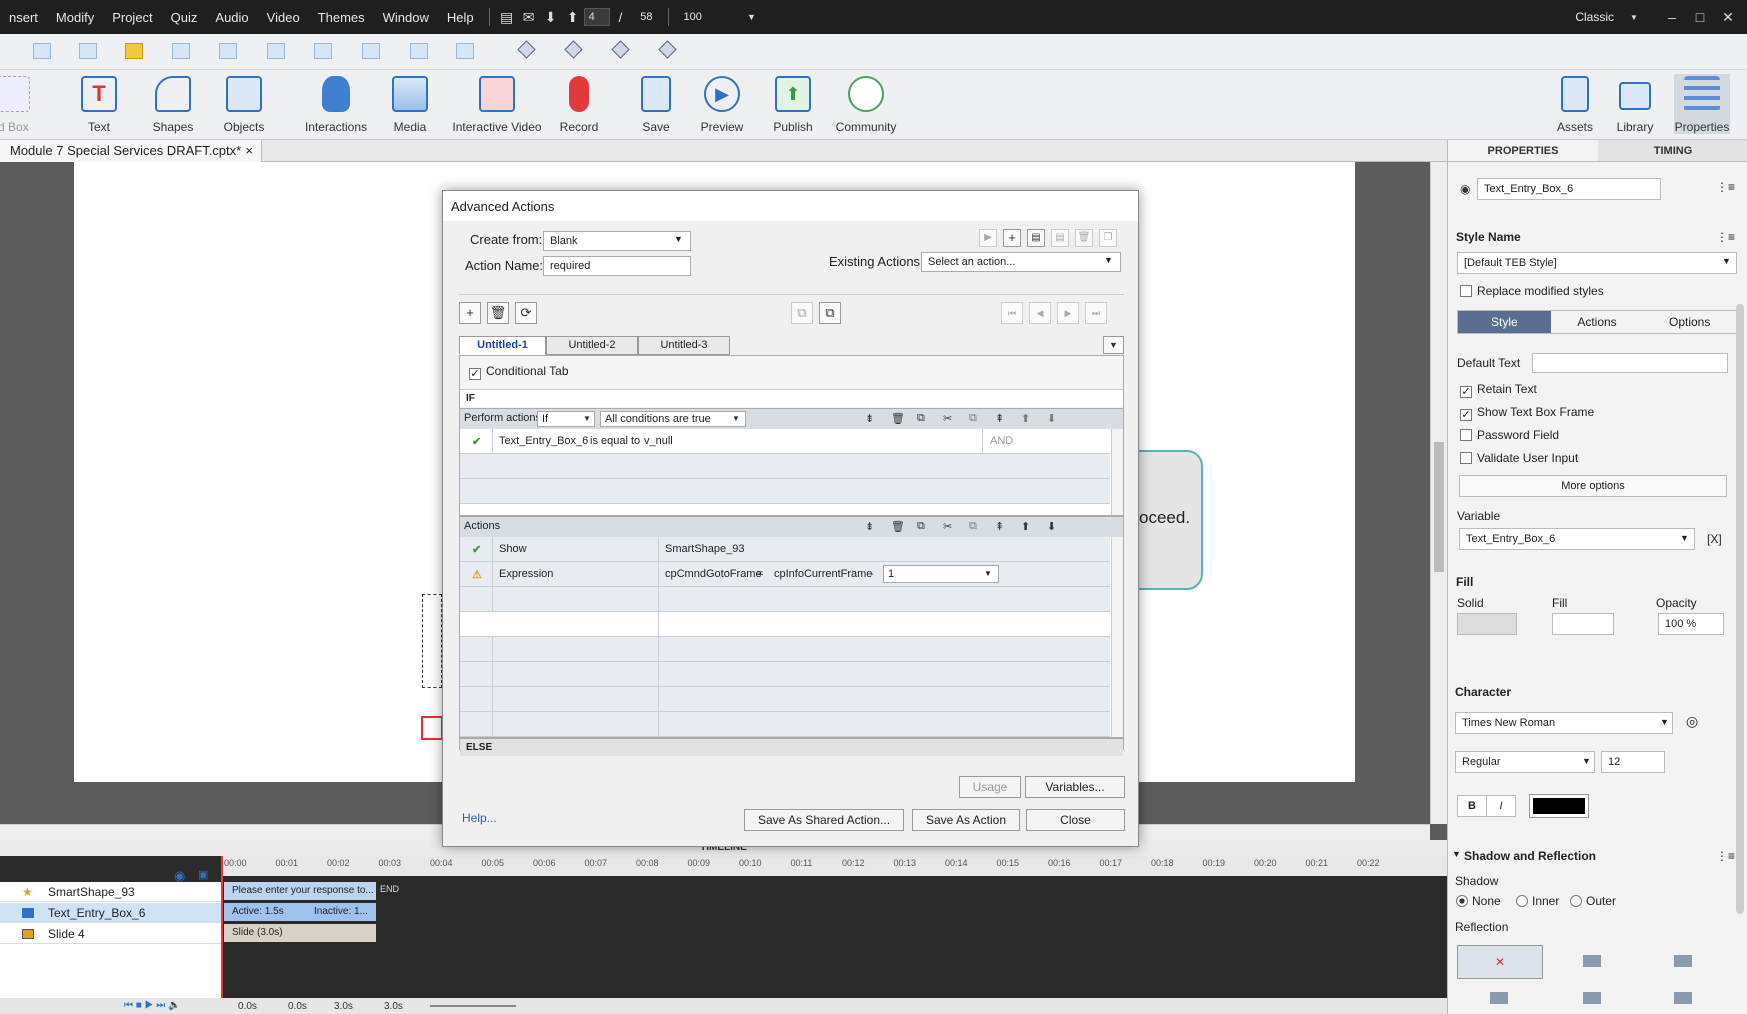  What do you see at coordinates (99, 105) in the screenshot?
I see `toolbar-text: T Text` at bounding box center [99, 105].